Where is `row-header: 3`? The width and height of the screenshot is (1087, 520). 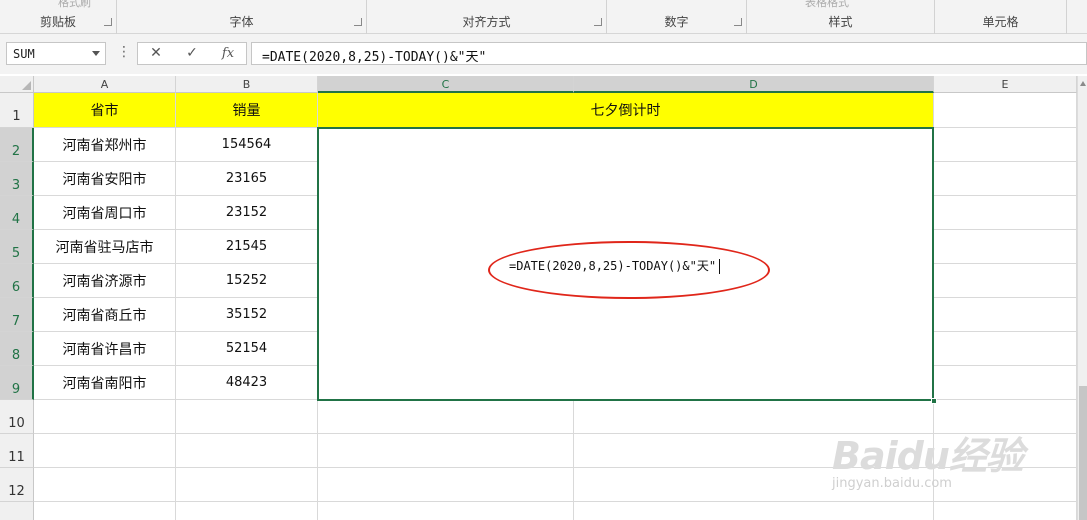
row-header: 3 is located at coordinates (17, 179).